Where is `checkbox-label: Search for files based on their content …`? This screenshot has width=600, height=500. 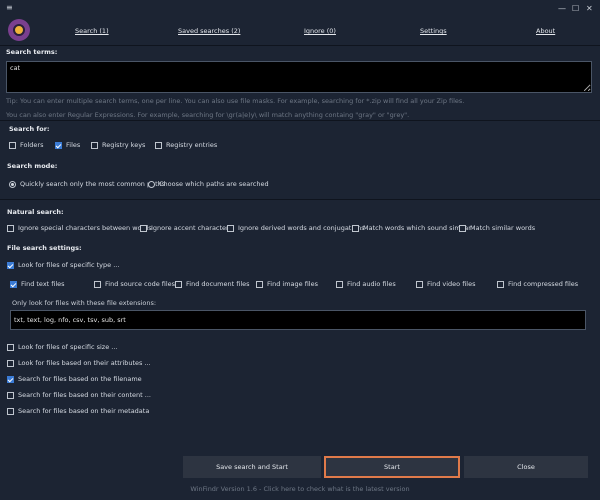 checkbox-label: Search for files based on their content … is located at coordinates (84, 395).